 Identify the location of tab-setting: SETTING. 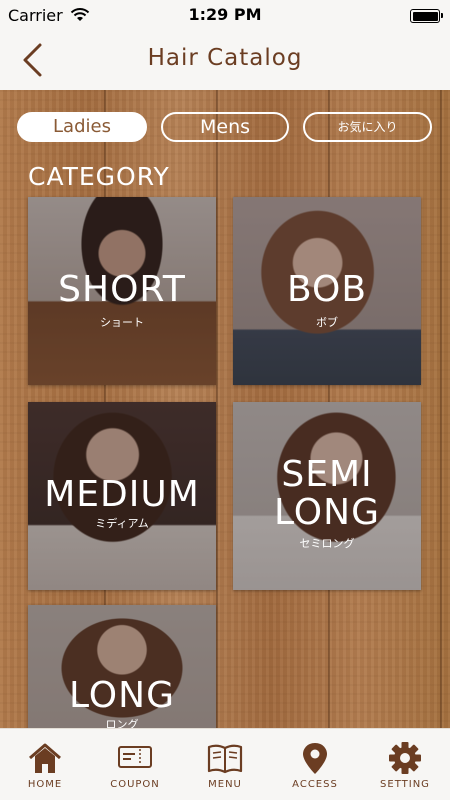
(405, 764).